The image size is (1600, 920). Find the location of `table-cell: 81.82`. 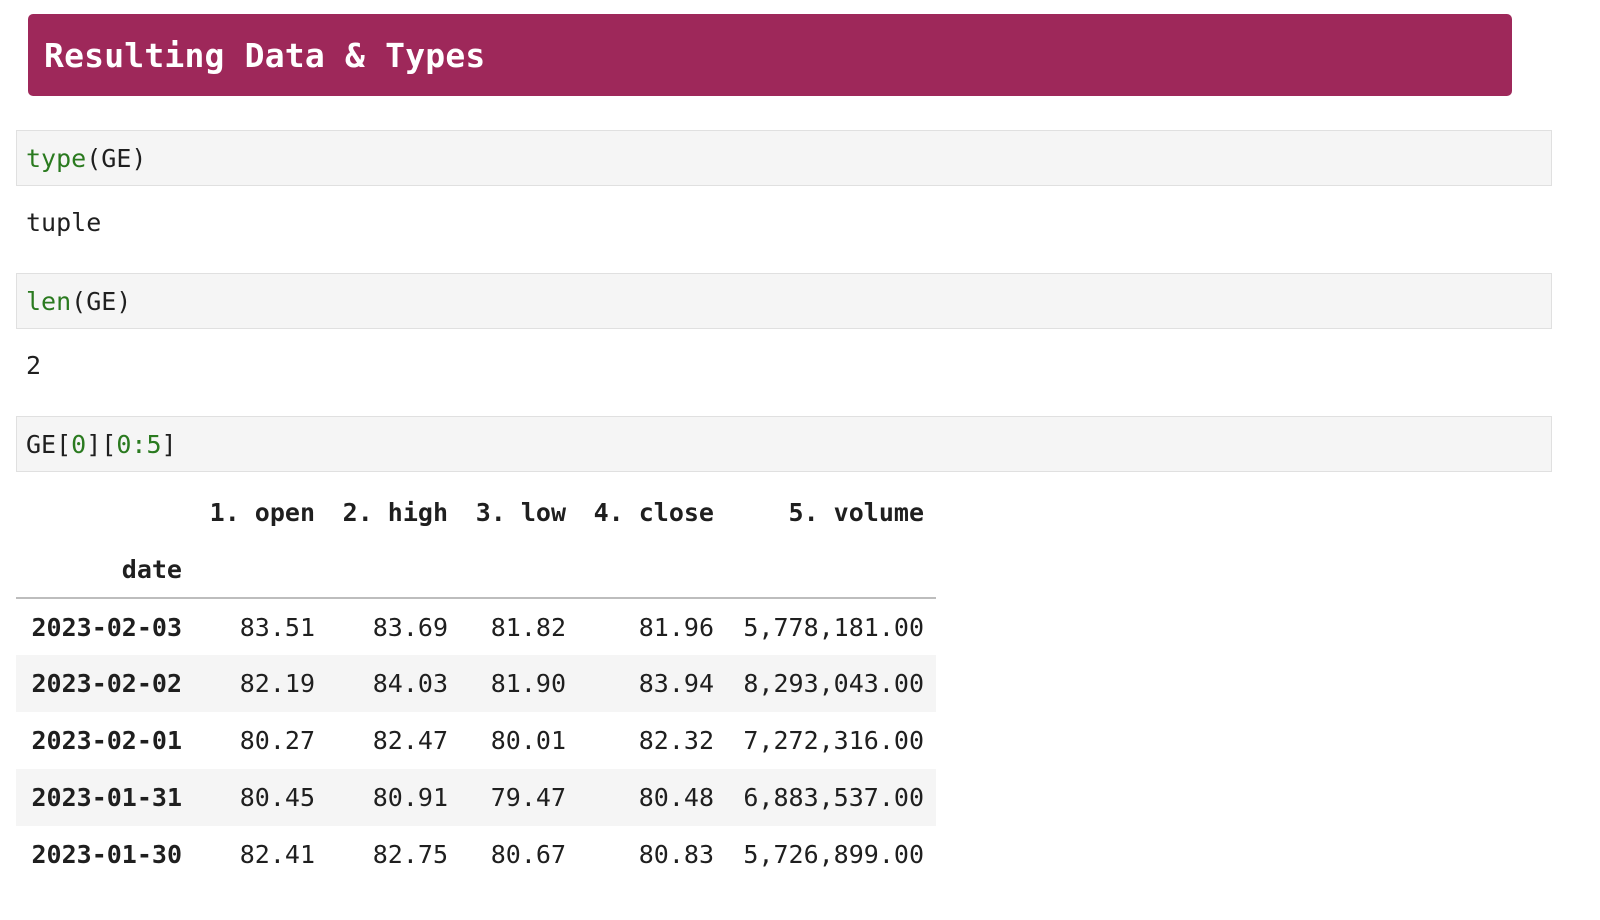

table-cell: 81.82 is located at coordinates (528, 627).